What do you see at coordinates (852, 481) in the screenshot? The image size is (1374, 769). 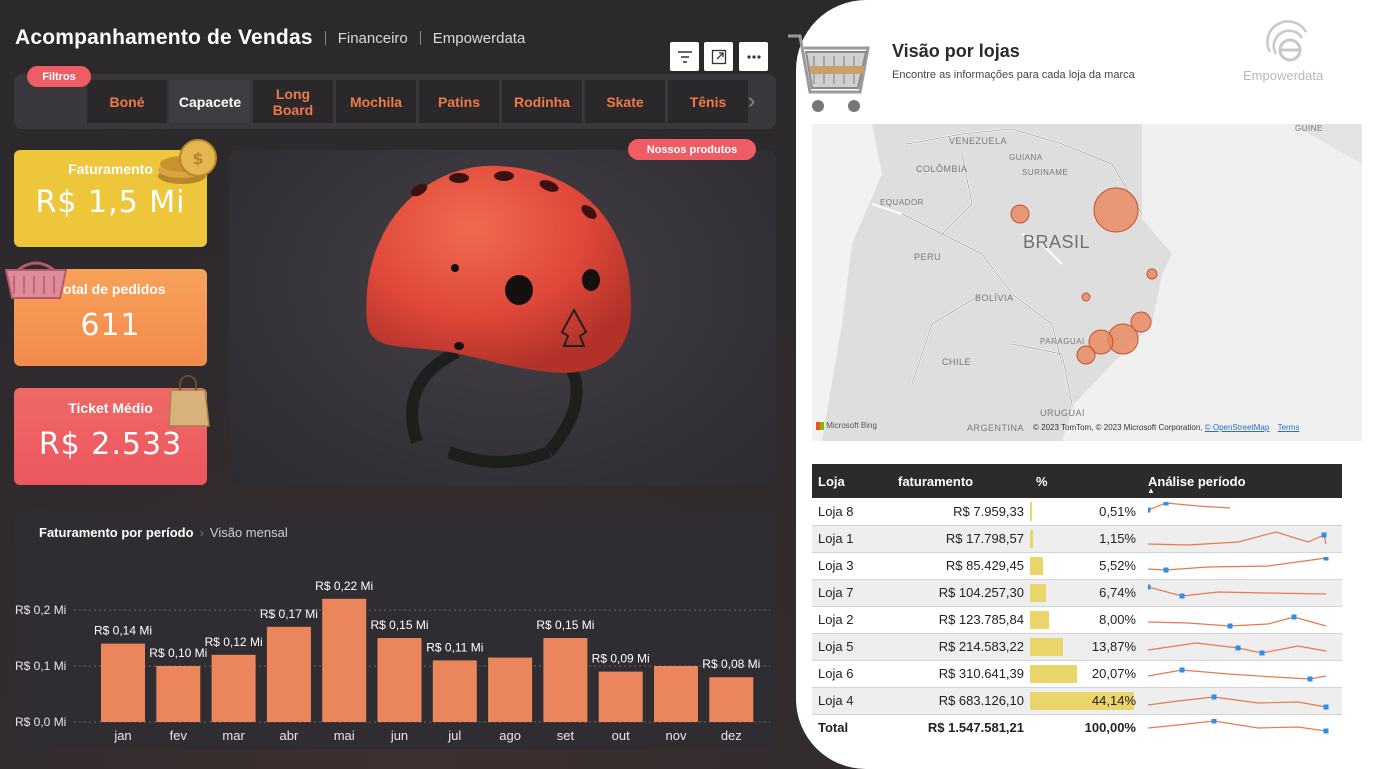 I see `col-loja: Loja` at bounding box center [852, 481].